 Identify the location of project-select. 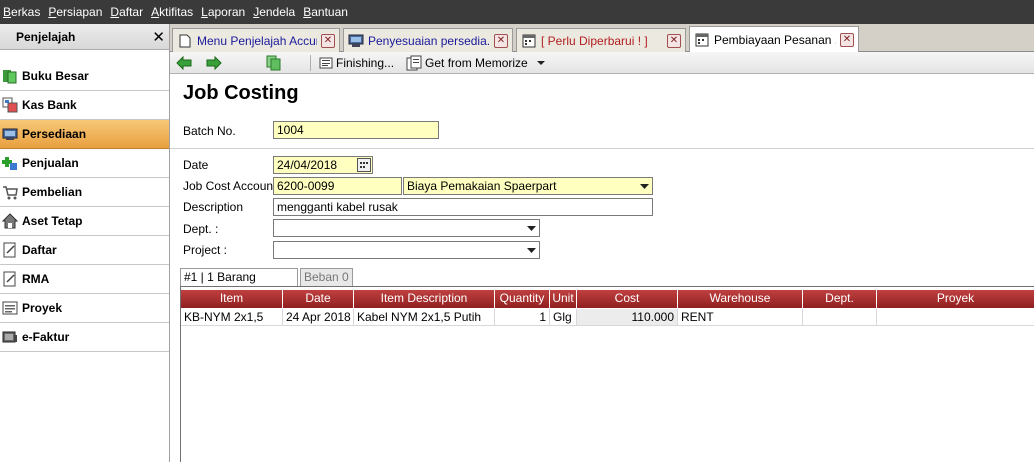
(406, 250).